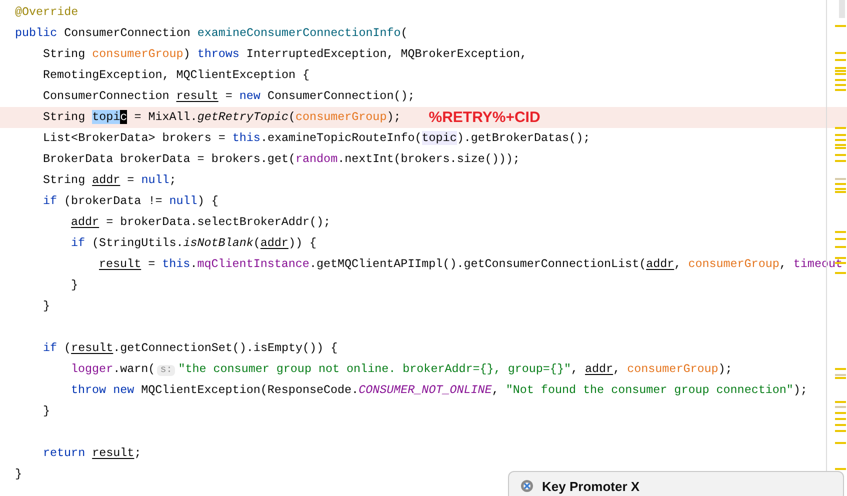 This screenshot has width=847, height=496. Describe the element at coordinates (484, 118) in the screenshot. I see `annotation-note: %RETRY%+CID` at that location.